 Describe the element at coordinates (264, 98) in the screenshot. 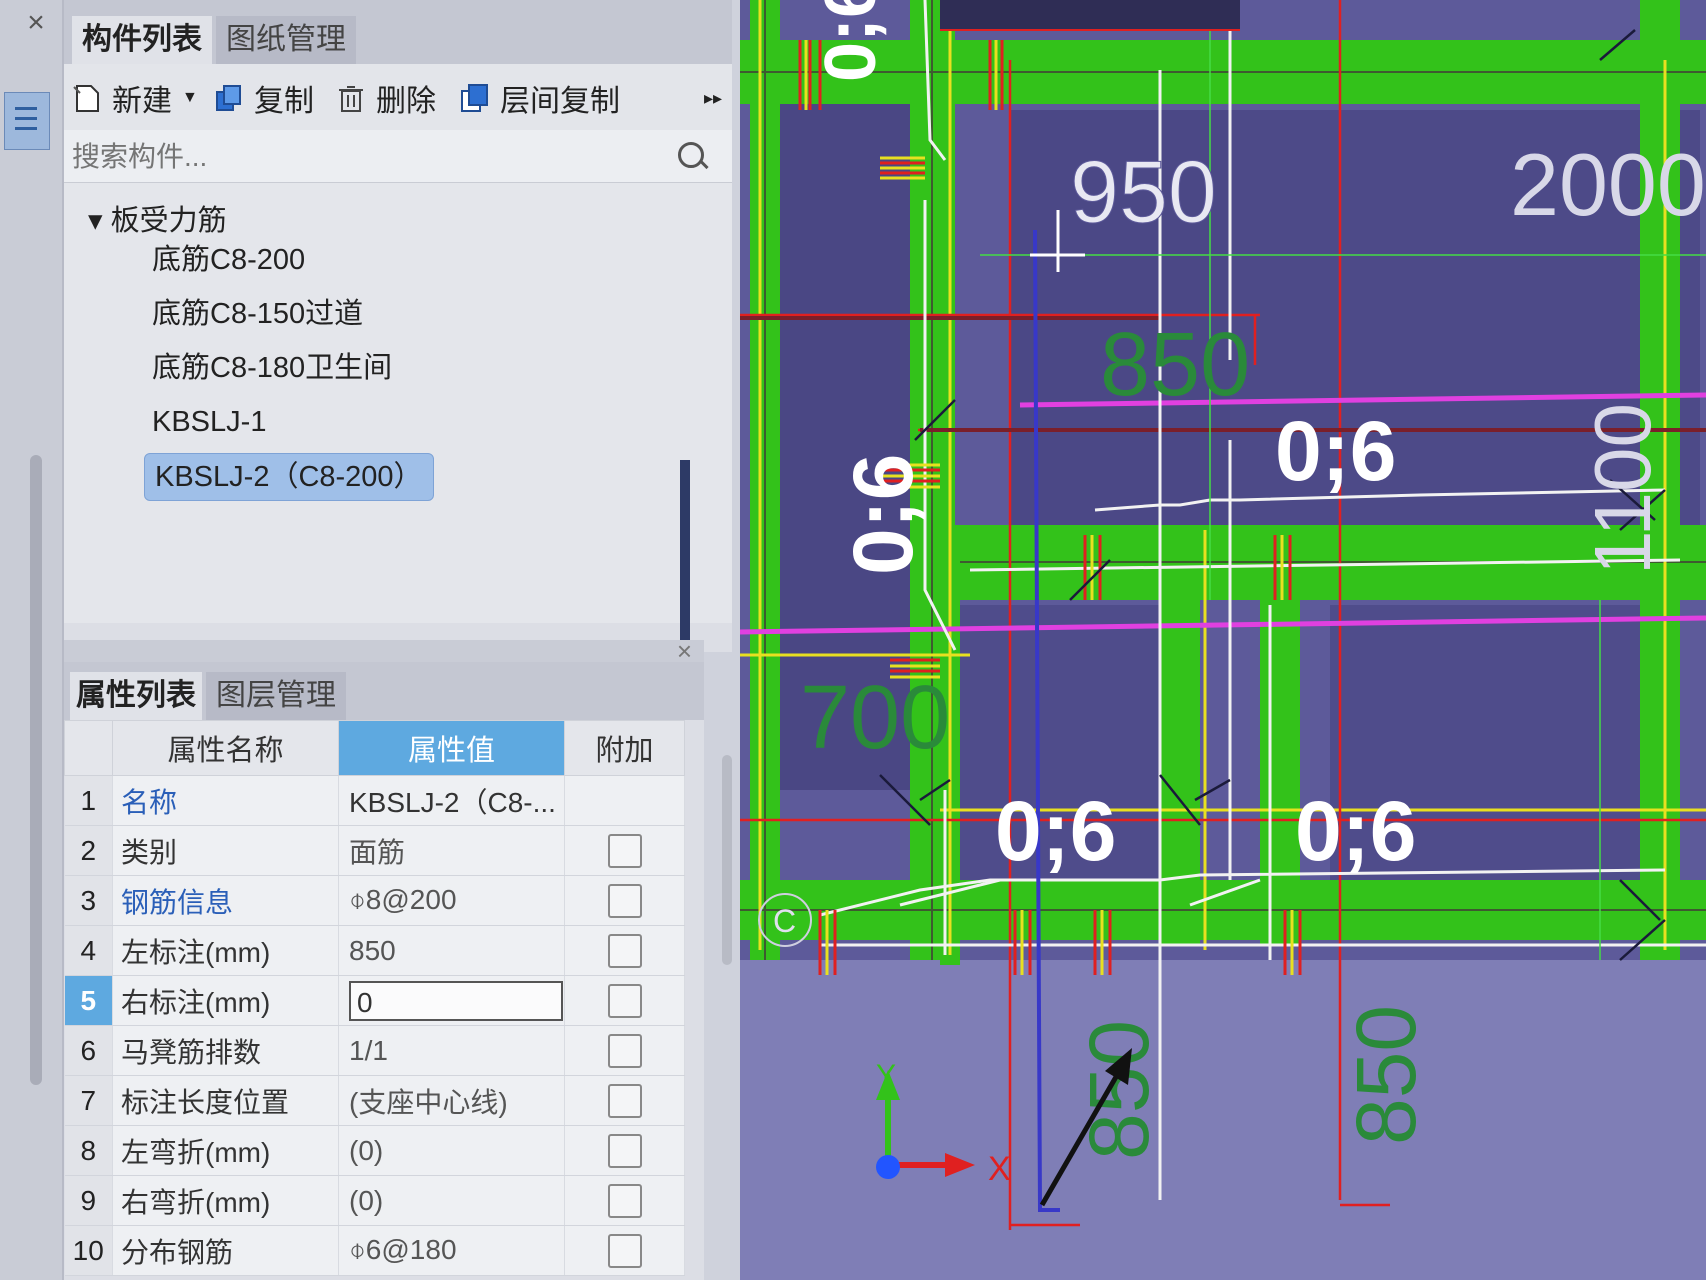

I see `copy-button: 复制` at that location.